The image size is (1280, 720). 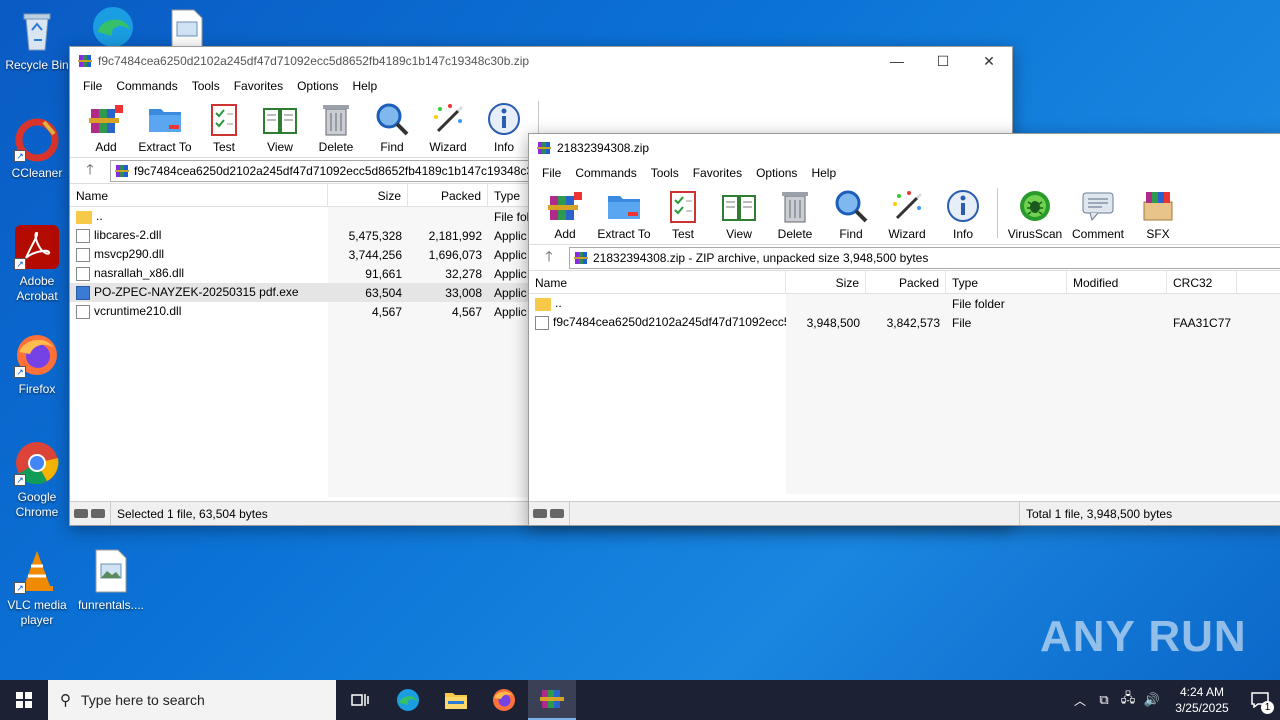 What do you see at coordinates (552, 700) in the screenshot?
I see `taskbar-winrar` at bounding box center [552, 700].